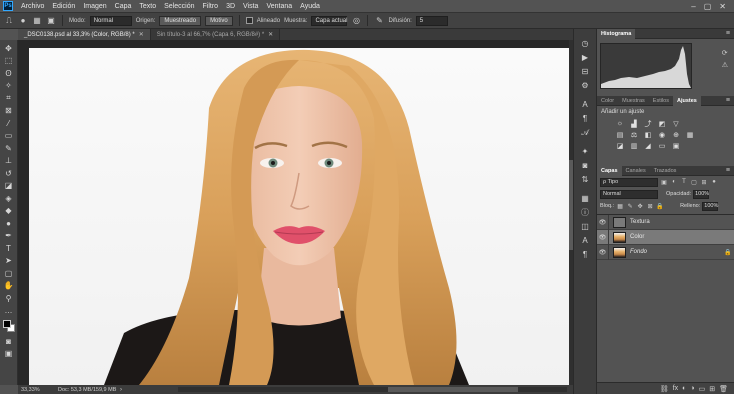 Image resolution: width=734 pixels, height=394 pixels. What do you see at coordinates (686, 100) in the screenshot?
I see `tab-adjustments: Ajustes` at bounding box center [686, 100].